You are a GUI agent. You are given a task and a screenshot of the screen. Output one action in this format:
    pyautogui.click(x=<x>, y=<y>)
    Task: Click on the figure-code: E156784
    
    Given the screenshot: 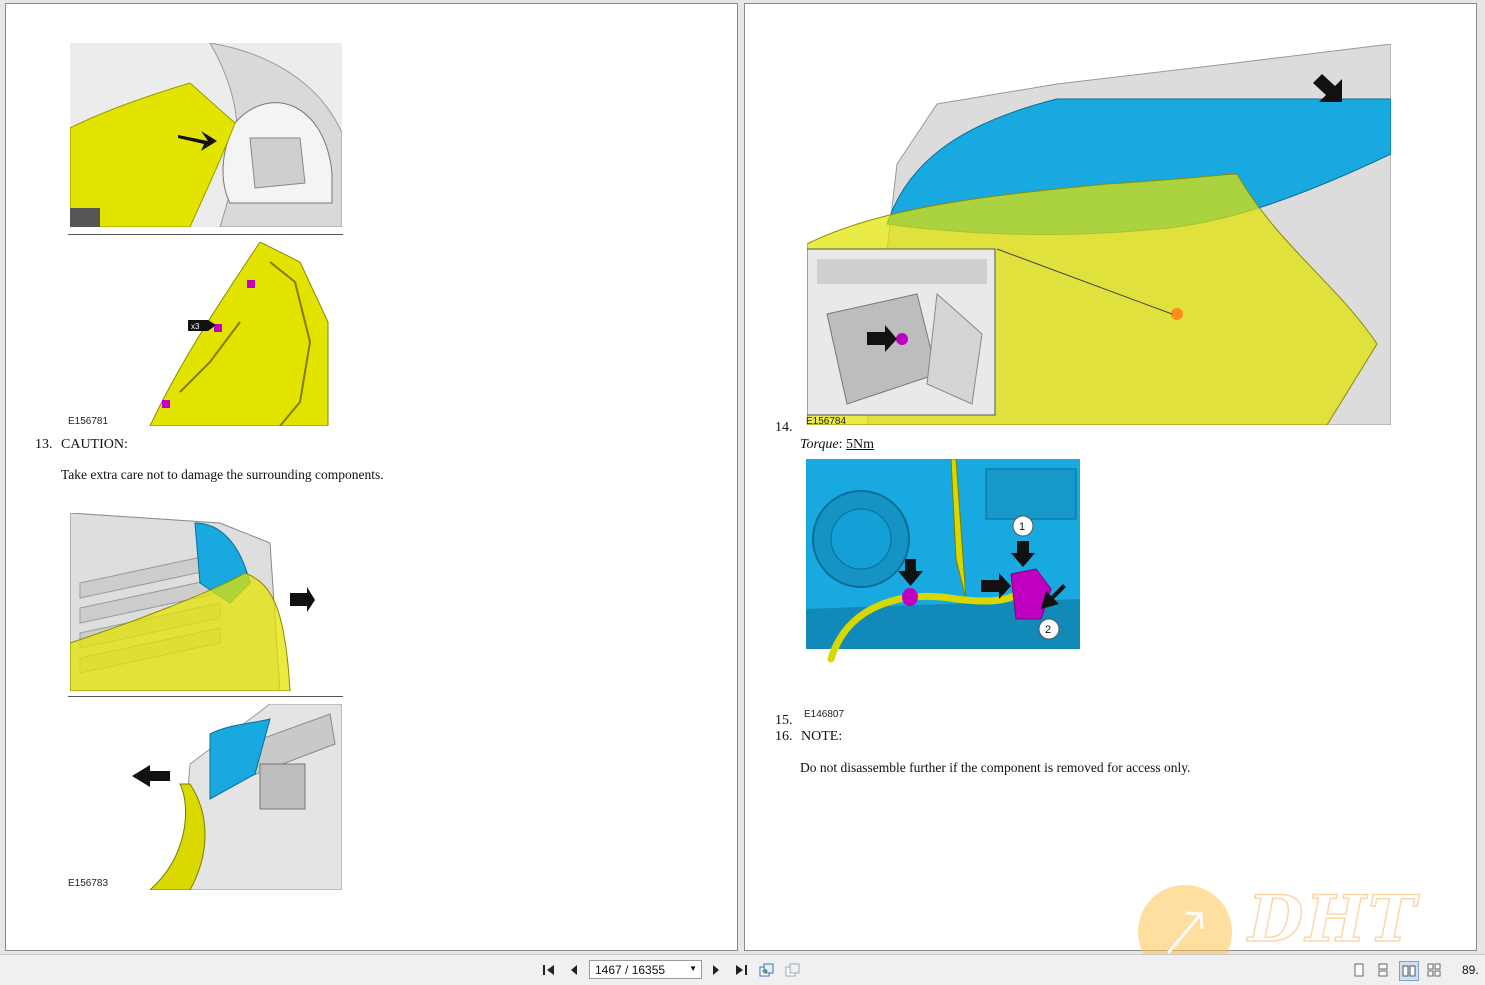 What is the action you would take?
    pyautogui.click(x=826, y=421)
    